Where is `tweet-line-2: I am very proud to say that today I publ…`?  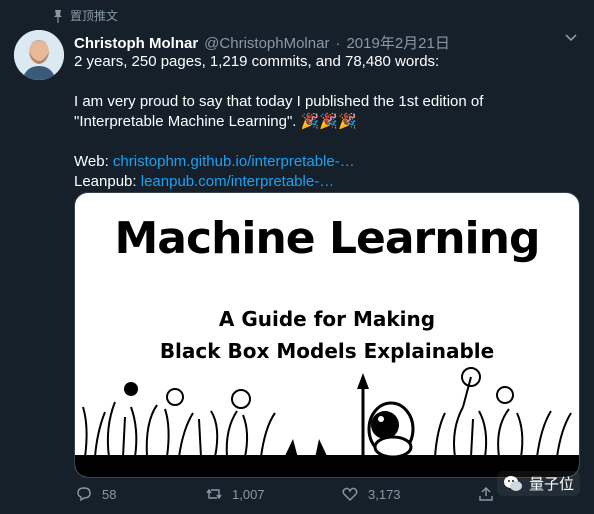
tweet-line-2: I am very proud to say that today I publ… is located at coordinates (279, 101).